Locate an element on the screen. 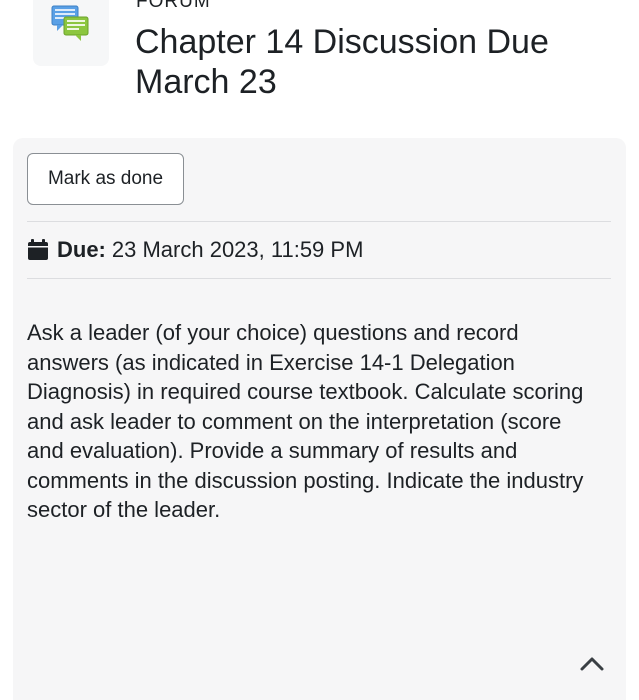  page-title: Chapter 14 Discussion Due March 23 is located at coordinates (342, 62).